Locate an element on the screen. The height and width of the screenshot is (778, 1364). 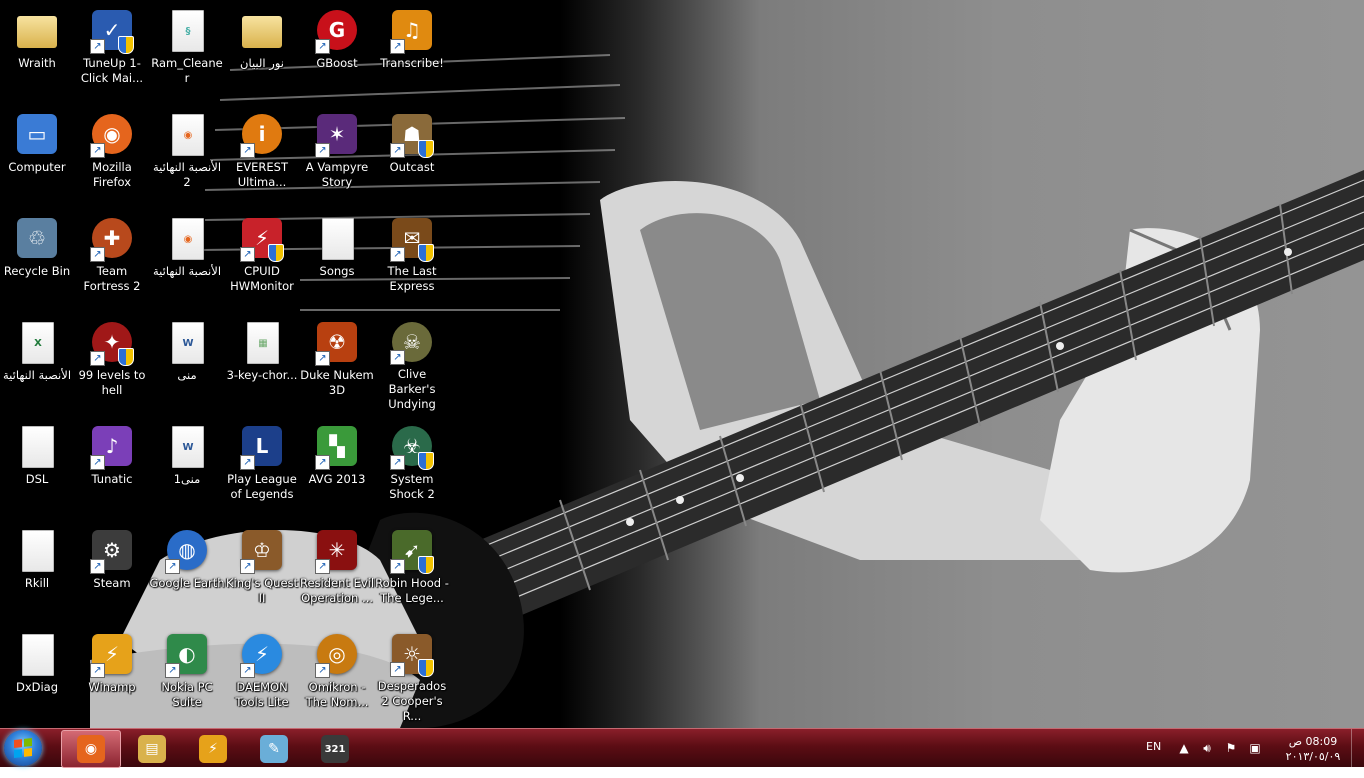
desktop-icon: ▭ Computer is located at coordinates (37, 154).